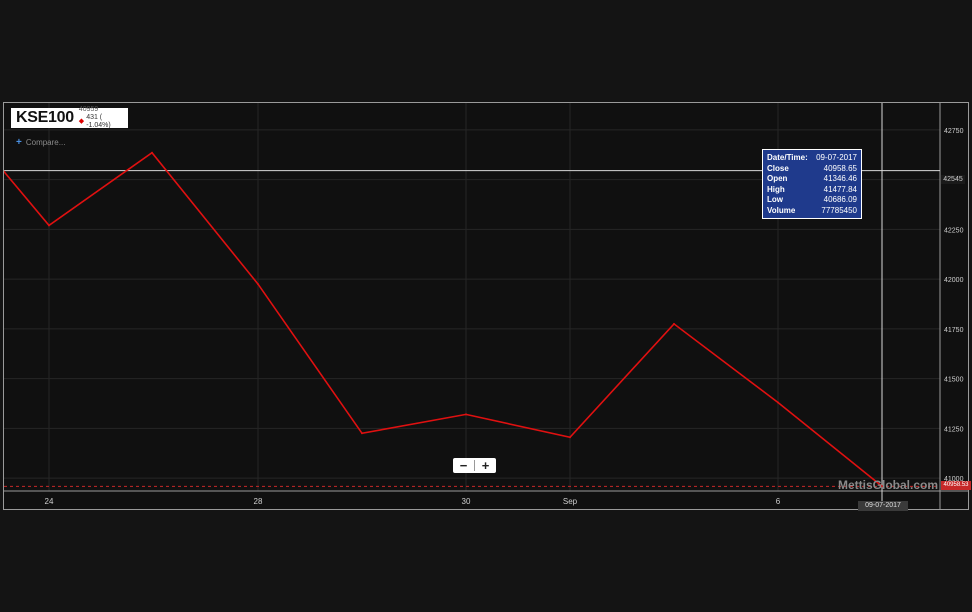  What do you see at coordinates (258, 501) in the screenshot?
I see `x-tick-label: 28` at bounding box center [258, 501].